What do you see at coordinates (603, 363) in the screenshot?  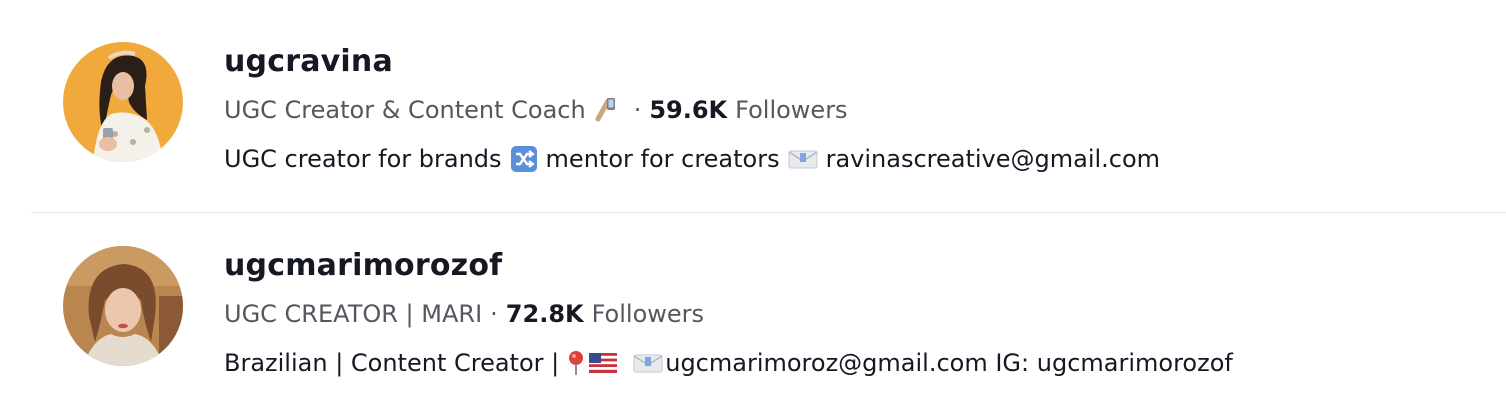 I see `us-flag-icon` at bounding box center [603, 363].